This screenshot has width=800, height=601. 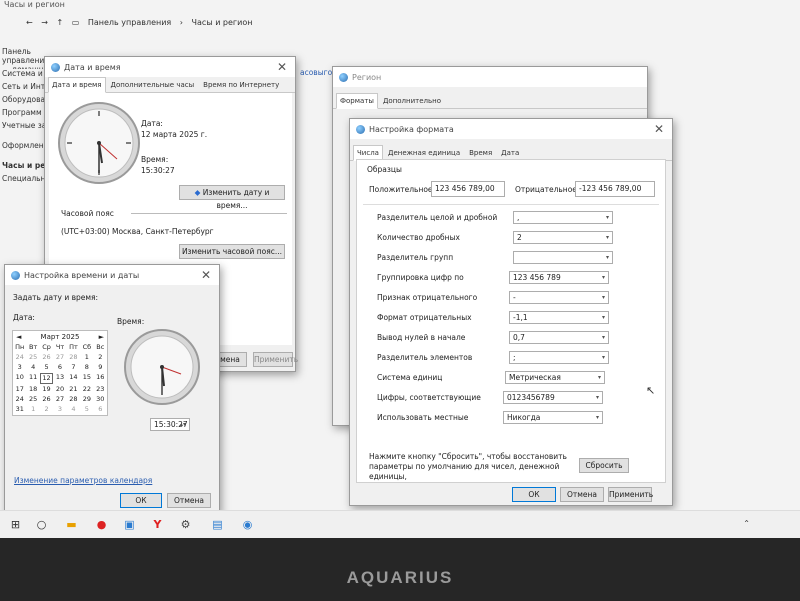 What do you see at coordinates (510, 152) in the screenshot?
I see `tab-date: Дата` at bounding box center [510, 152].